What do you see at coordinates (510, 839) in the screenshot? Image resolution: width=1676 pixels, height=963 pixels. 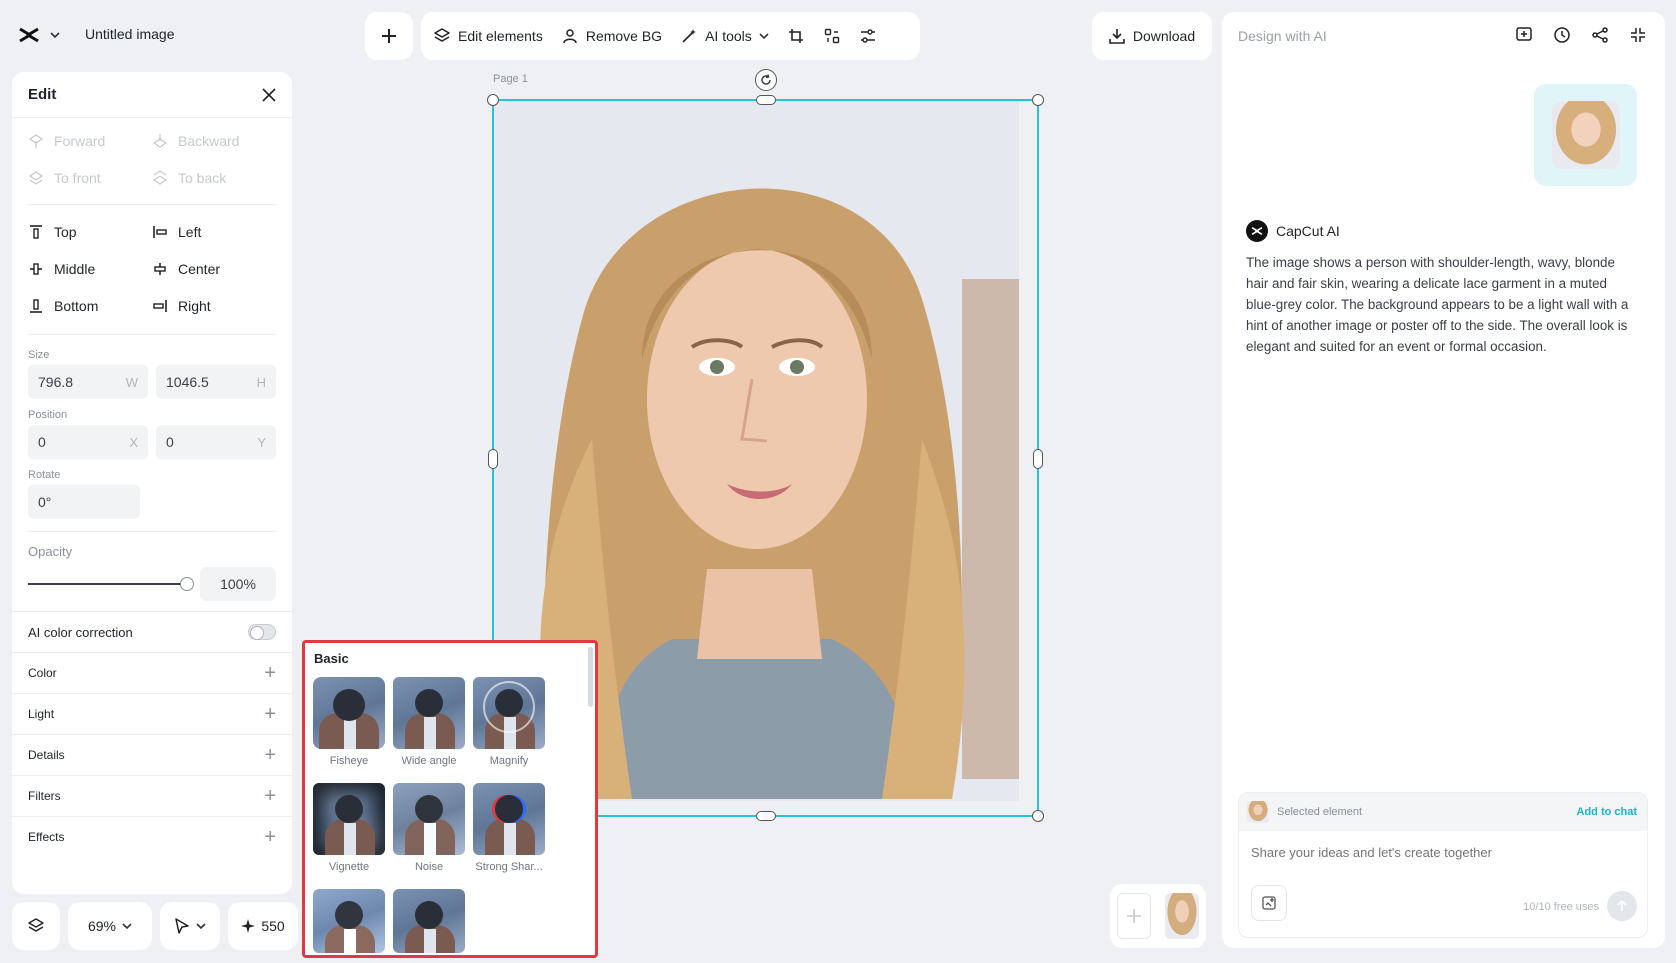 I see `thumb-figure-shirt` at bounding box center [510, 839].